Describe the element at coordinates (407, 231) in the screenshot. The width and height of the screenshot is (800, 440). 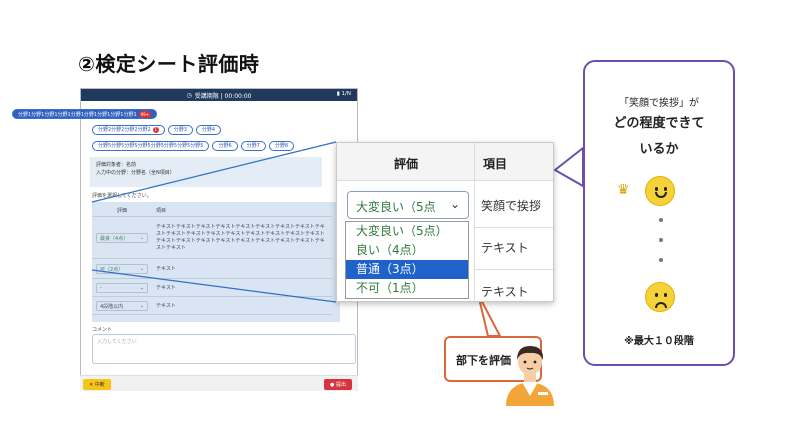
I see `dropdown-option: 大変良い（5点）` at that location.